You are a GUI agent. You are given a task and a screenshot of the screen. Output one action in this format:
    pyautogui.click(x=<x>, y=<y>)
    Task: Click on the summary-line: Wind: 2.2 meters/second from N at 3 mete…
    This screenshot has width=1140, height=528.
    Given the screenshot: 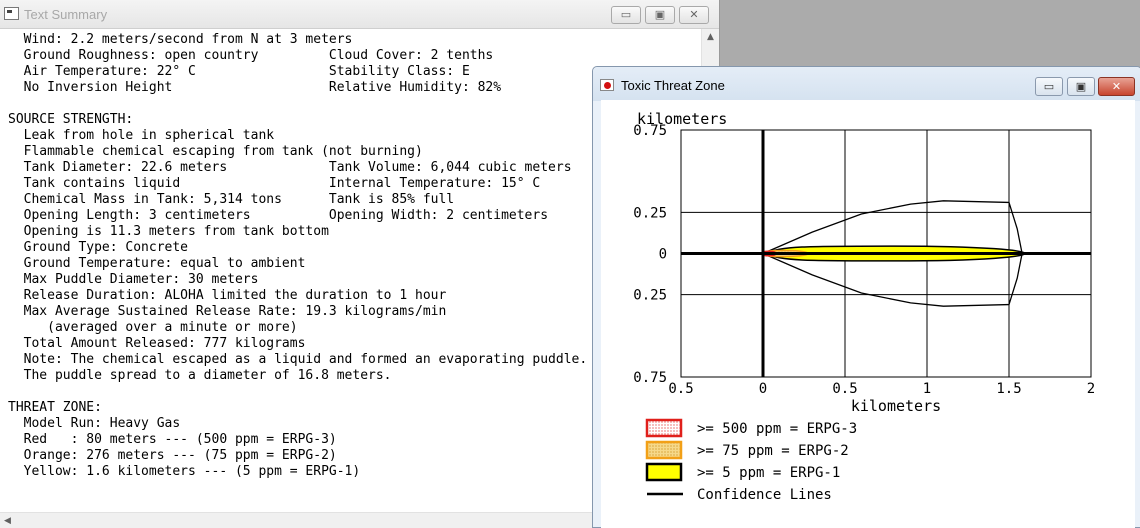 What is the action you would take?
    pyautogui.click(x=180, y=39)
    